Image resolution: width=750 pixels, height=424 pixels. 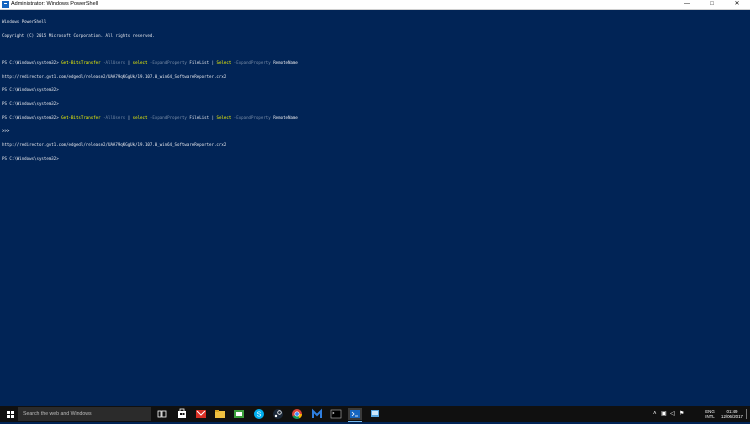 What do you see at coordinates (336, 414) in the screenshot?
I see `command-prompt-icon` at bounding box center [336, 414].